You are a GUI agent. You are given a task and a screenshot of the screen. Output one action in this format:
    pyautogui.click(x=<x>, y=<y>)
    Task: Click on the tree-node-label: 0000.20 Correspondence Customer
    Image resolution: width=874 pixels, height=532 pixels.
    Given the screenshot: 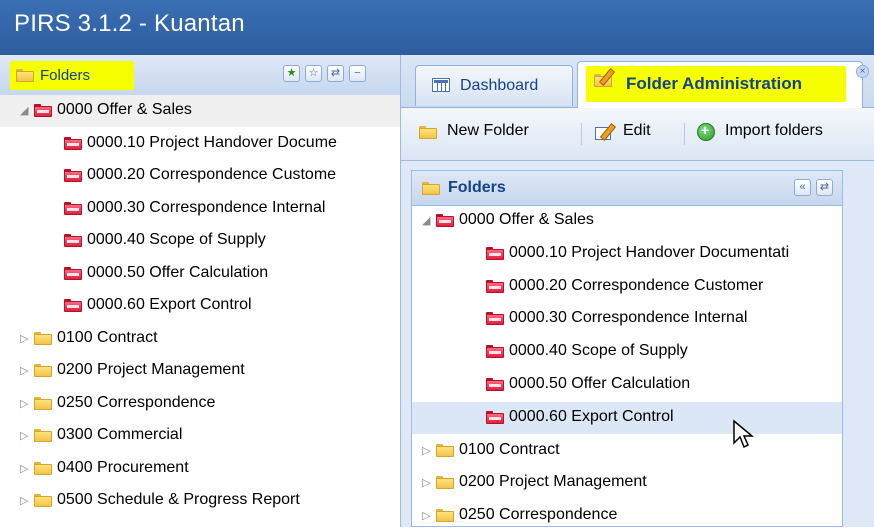 What is the action you would take?
    pyautogui.click(x=636, y=285)
    